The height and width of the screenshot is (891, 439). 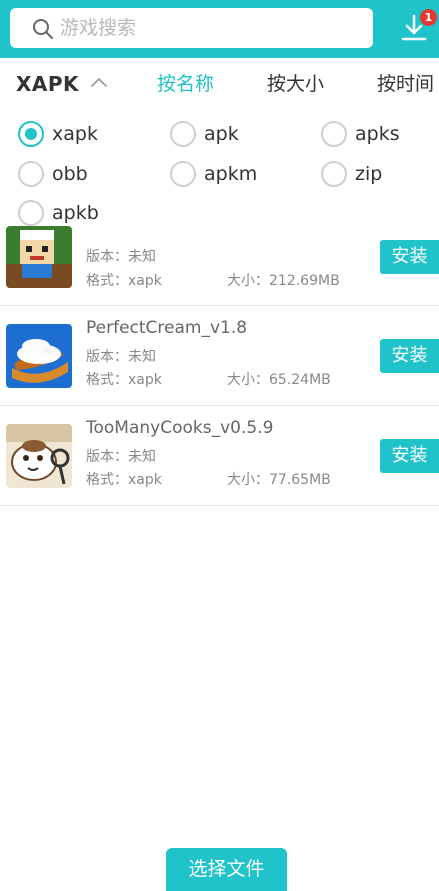 I want to click on radio-xapk: xapk, so click(x=78, y=134).